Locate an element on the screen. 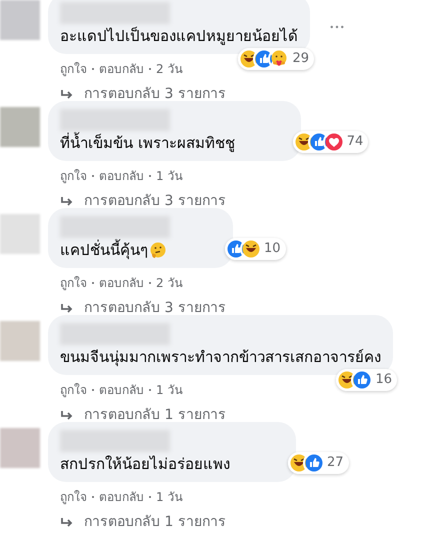  reaction-count: 74 is located at coordinates (355, 142).